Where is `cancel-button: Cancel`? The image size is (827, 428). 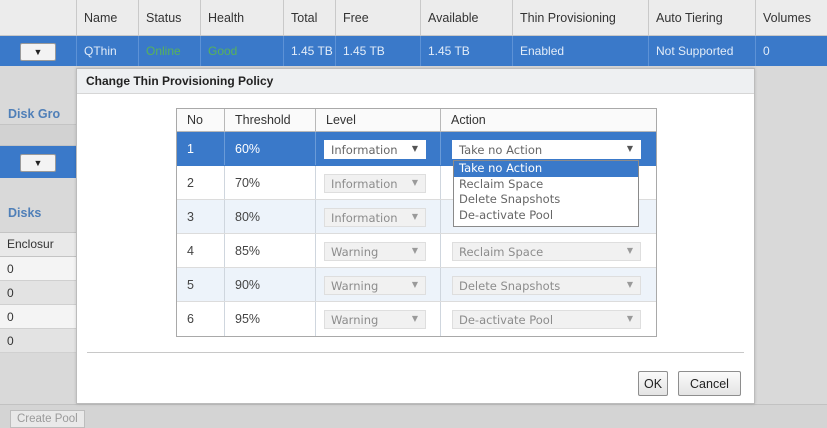
cancel-button: Cancel is located at coordinates (709, 383).